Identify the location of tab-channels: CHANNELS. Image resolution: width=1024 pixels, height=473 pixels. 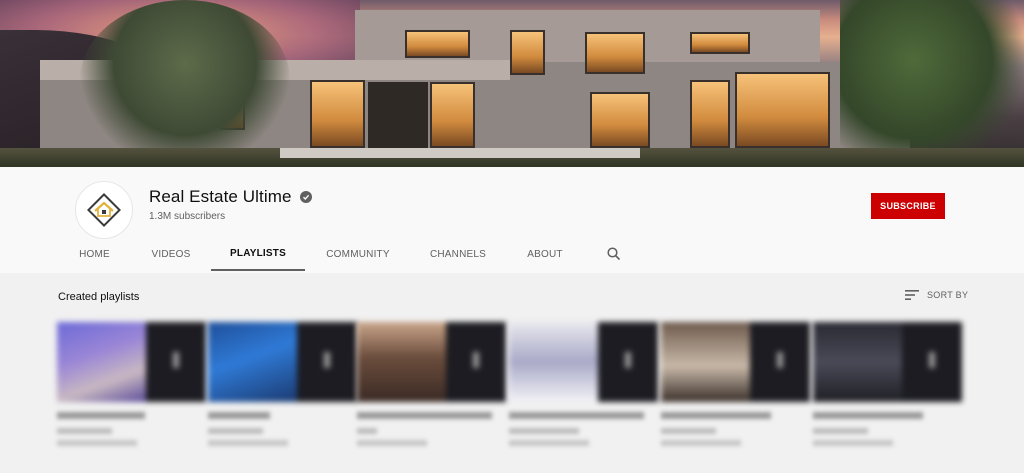
(458, 254).